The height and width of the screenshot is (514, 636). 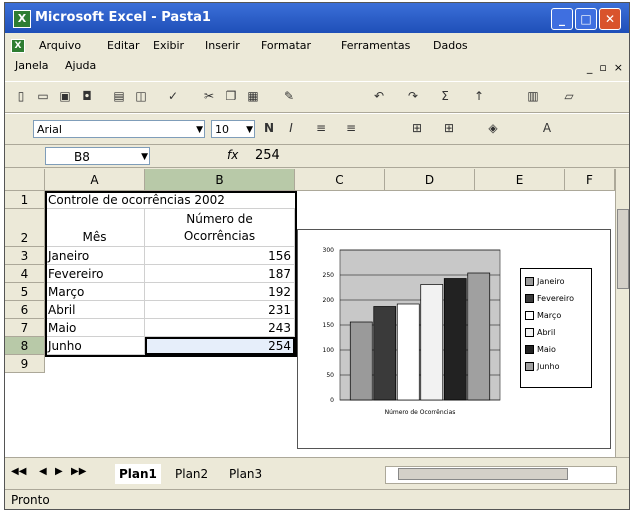 What do you see at coordinates (209, 96) in the screenshot?
I see `cut-icon: ✂` at bounding box center [209, 96].